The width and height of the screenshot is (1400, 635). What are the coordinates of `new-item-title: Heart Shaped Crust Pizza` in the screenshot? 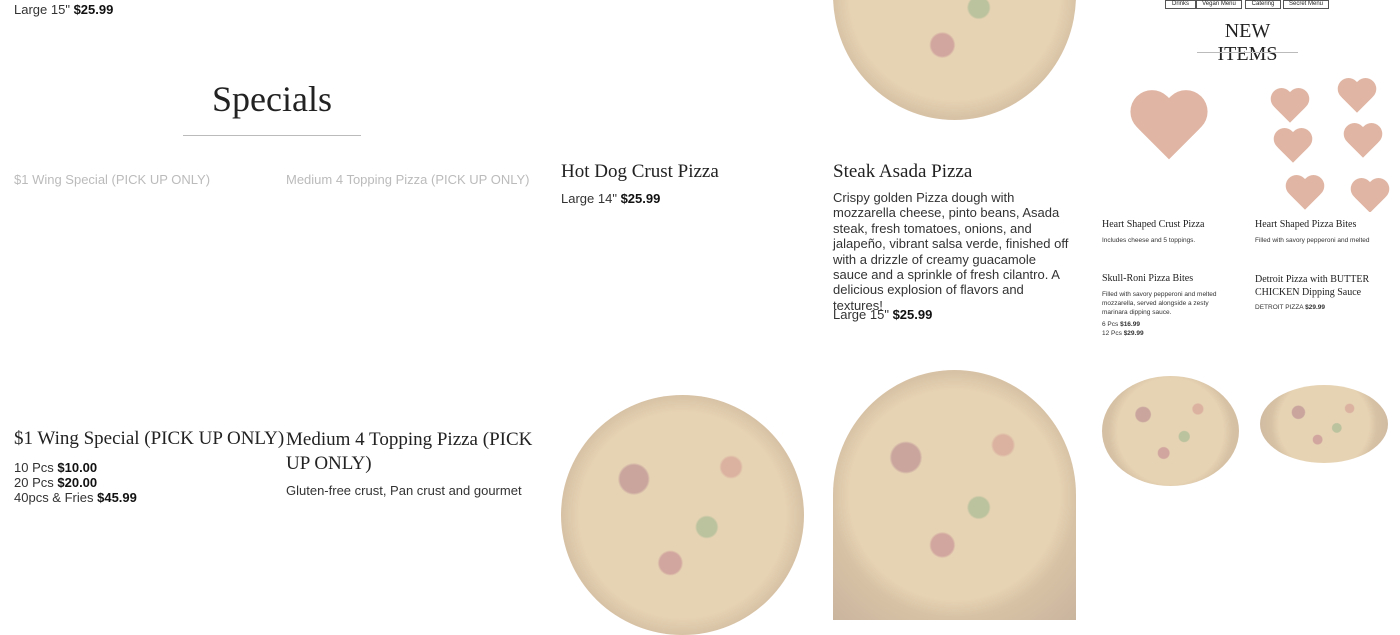 It's located at (1153, 224).